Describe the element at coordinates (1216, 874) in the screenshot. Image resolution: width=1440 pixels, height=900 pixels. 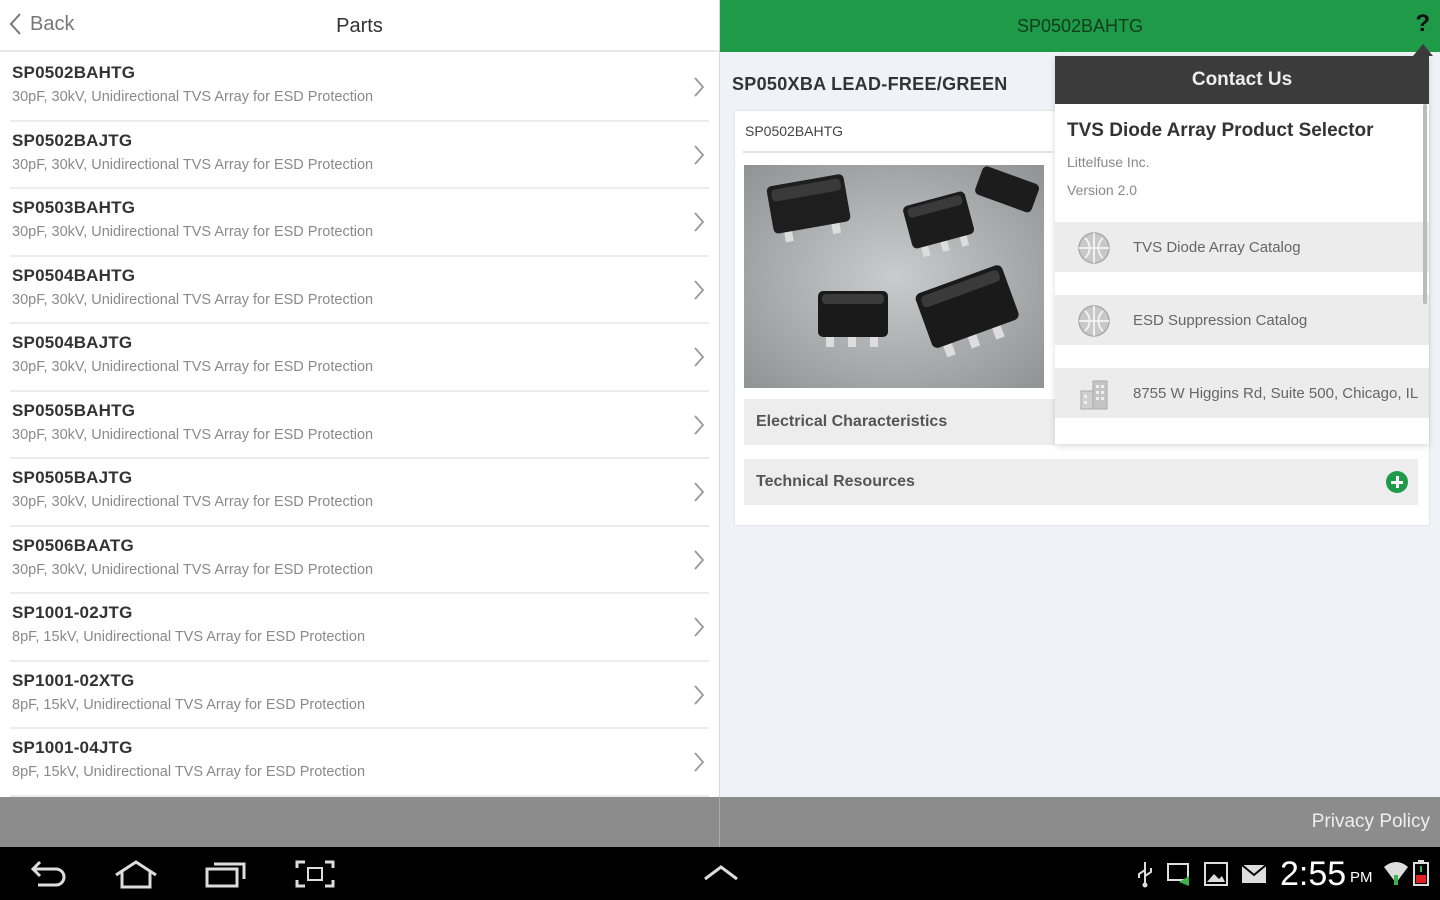
I see `image-icon` at that location.